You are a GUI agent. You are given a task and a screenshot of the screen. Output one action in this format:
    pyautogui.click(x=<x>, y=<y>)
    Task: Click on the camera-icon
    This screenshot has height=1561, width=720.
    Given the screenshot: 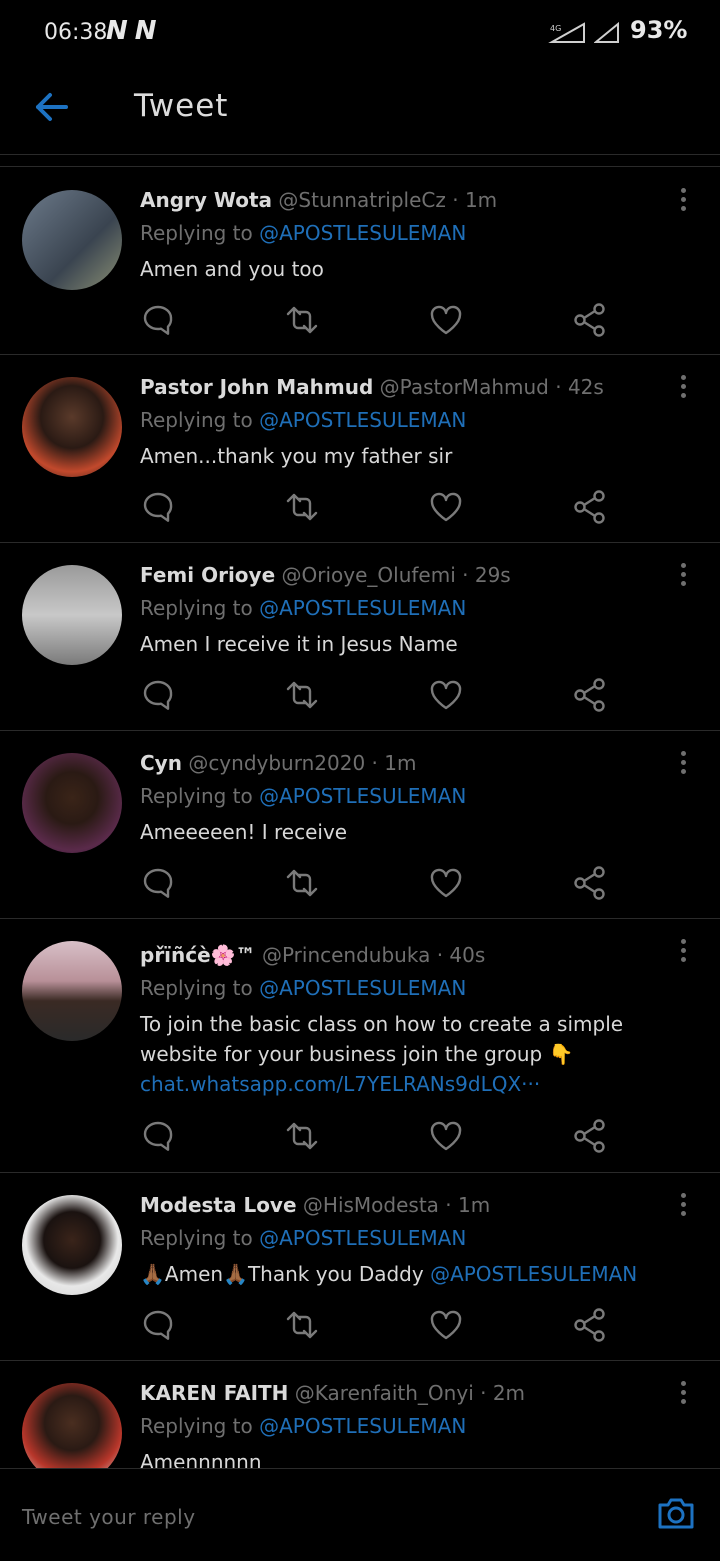 What is the action you would take?
    pyautogui.click(x=676, y=1513)
    